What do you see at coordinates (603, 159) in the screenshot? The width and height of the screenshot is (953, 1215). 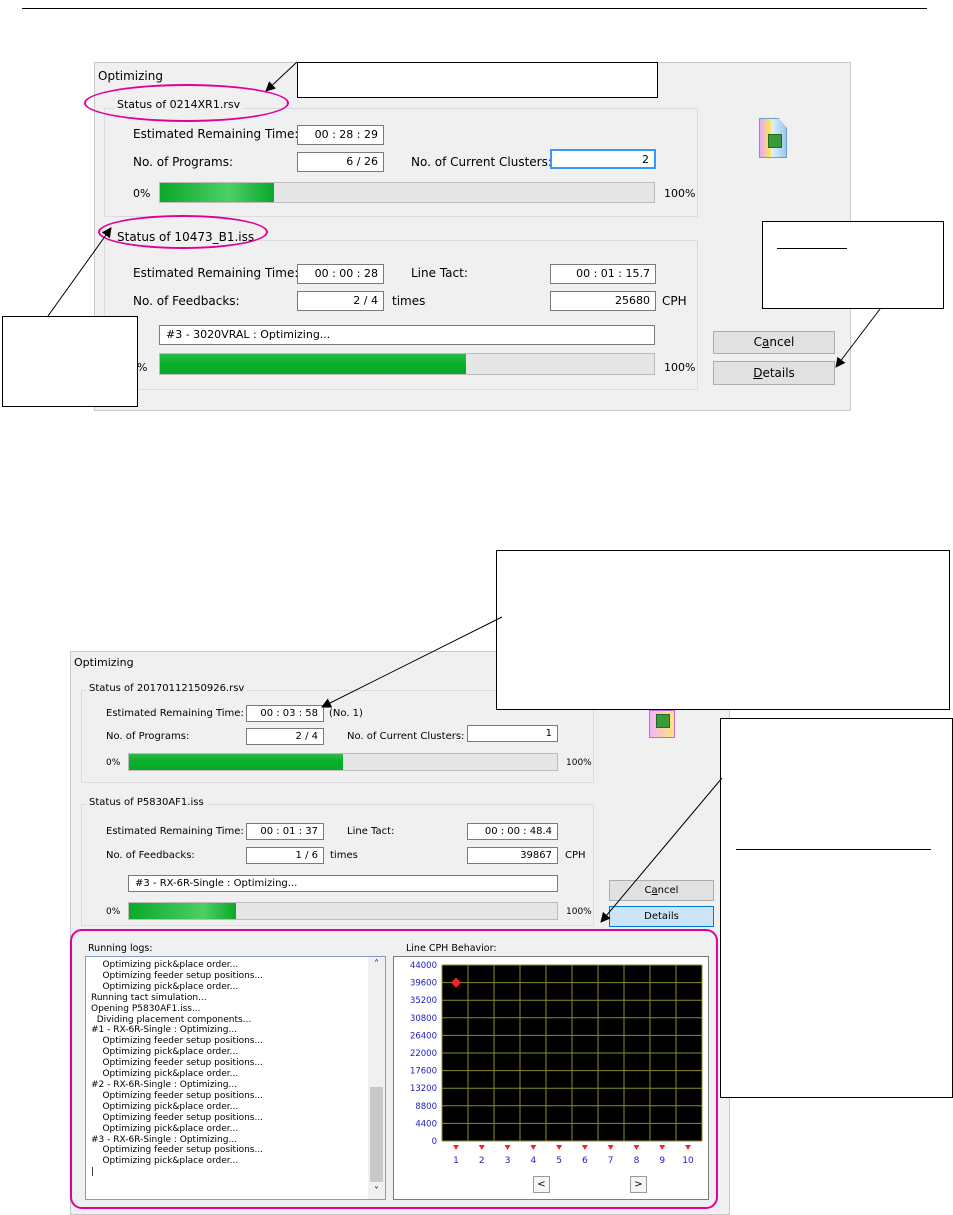 I see `clusters-field: 2` at bounding box center [603, 159].